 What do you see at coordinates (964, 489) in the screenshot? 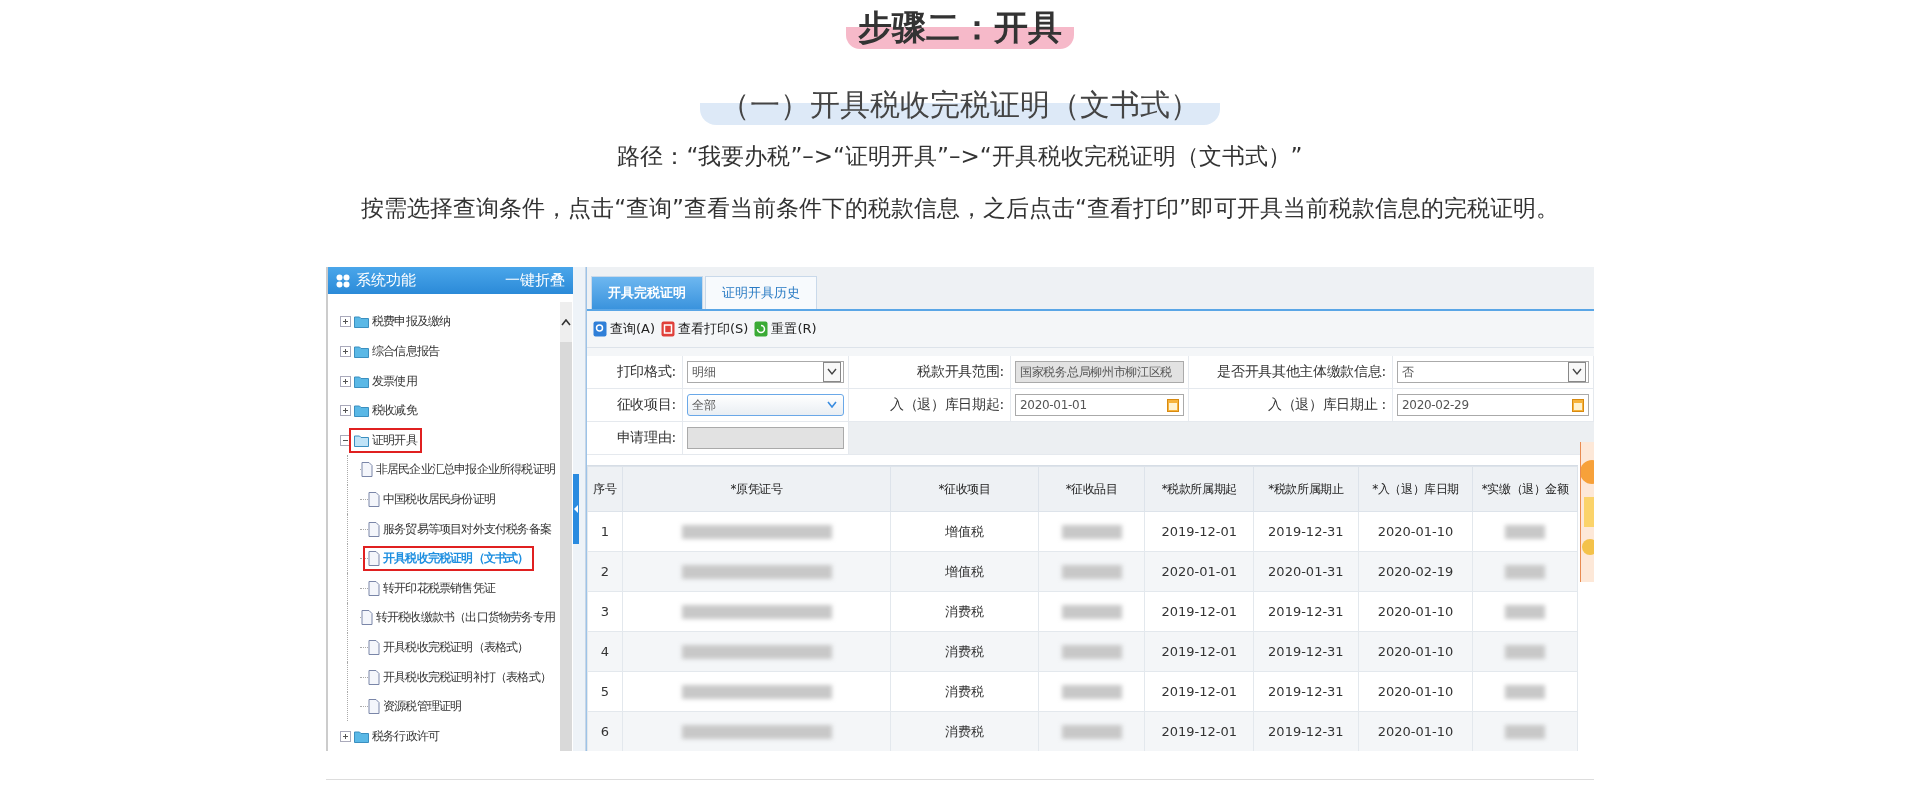
I see `column-header: *征收项目` at bounding box center [964, 489].